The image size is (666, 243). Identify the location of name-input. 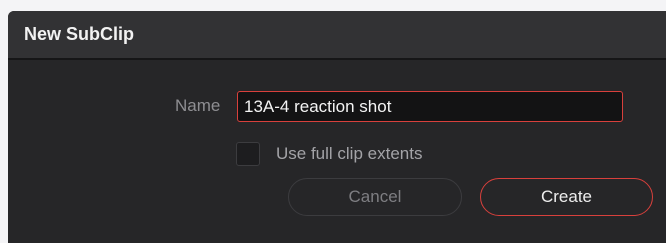
(430, 106).